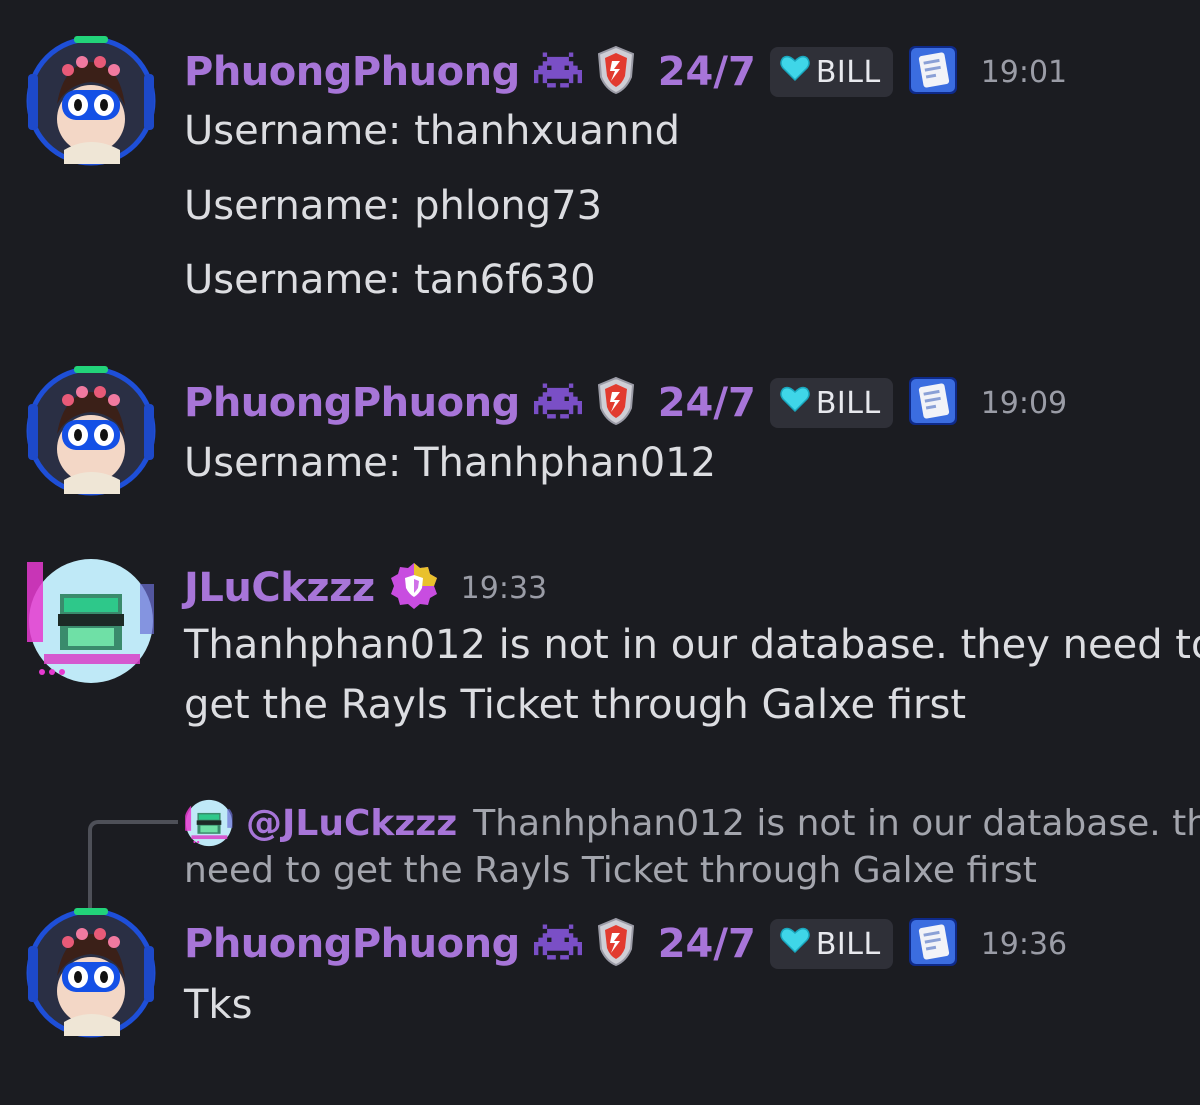 This screenshot has width=1200, height=1105. What do you see at coordinates (218, 1005) in the screenshot?
I see `message-line: Tks` at bounding box center [218, 1005].